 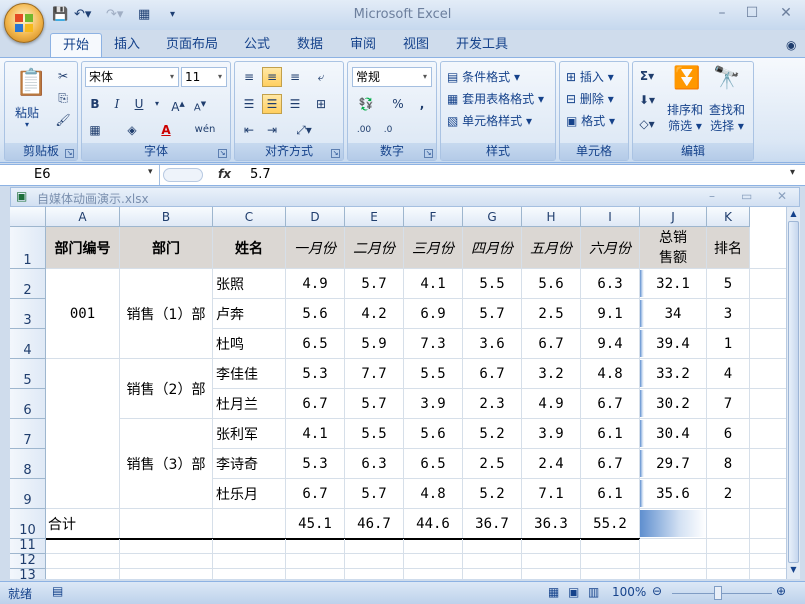 What do you see at coordinates (793, 393) in the screenshot?
I see `vertical-scrollbar: ▲ ▼` at bounding box center [793, 393].